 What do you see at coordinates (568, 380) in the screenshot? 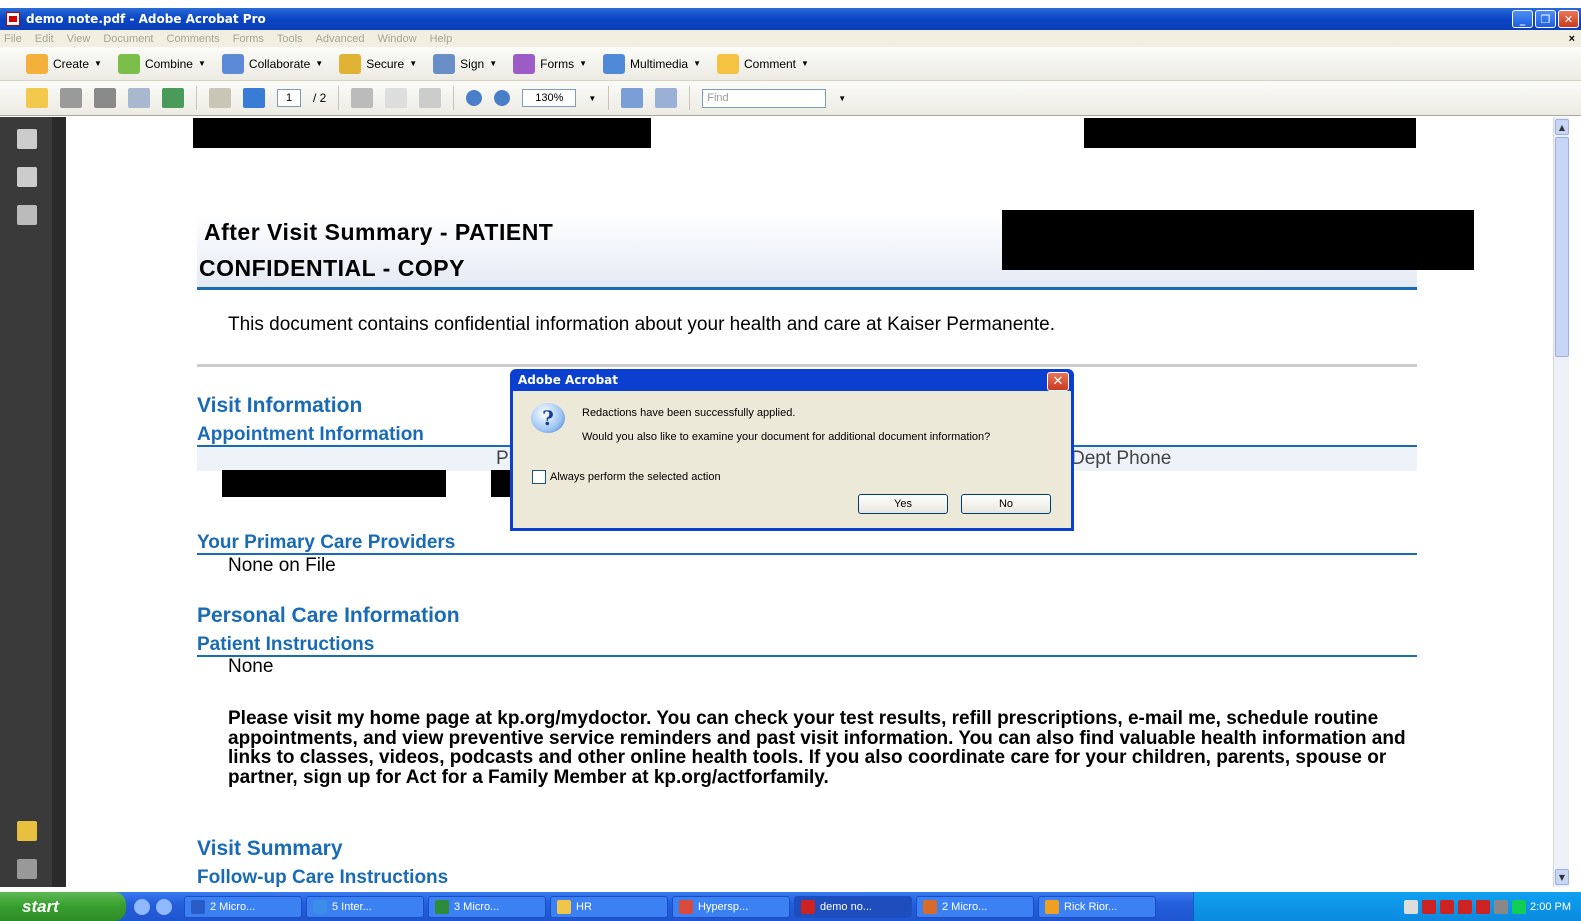
I see `dialog-title: Adobe Acrobat` at bounding box center [568, 380].